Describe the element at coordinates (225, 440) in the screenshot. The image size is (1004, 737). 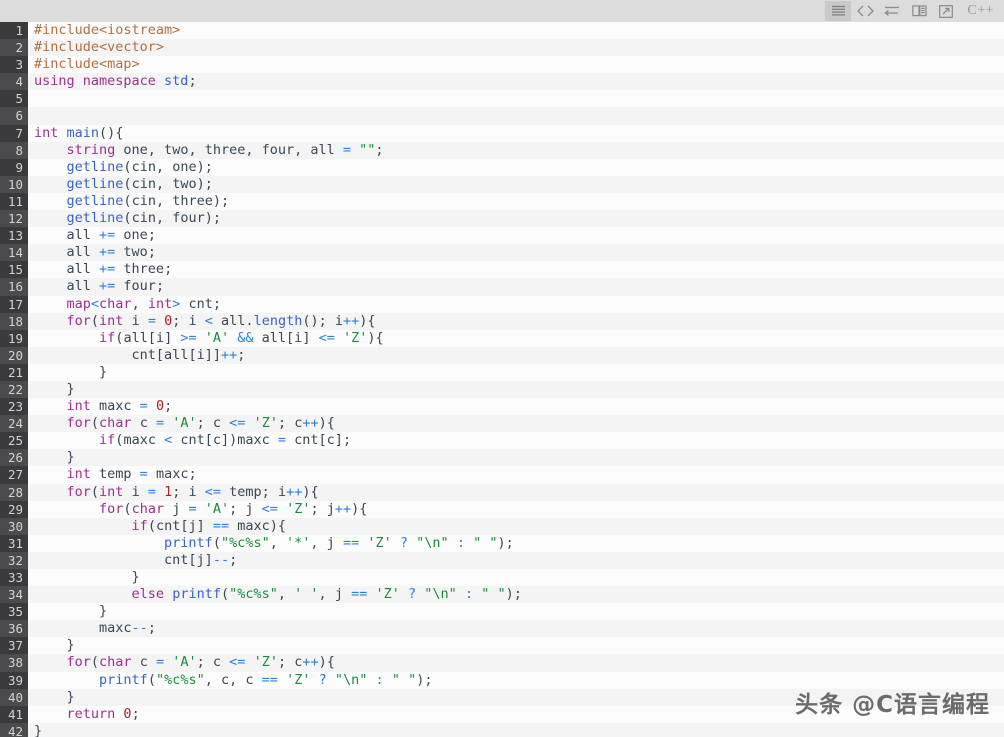
I see `code-token-id: cnt[c])maxc` at that location.